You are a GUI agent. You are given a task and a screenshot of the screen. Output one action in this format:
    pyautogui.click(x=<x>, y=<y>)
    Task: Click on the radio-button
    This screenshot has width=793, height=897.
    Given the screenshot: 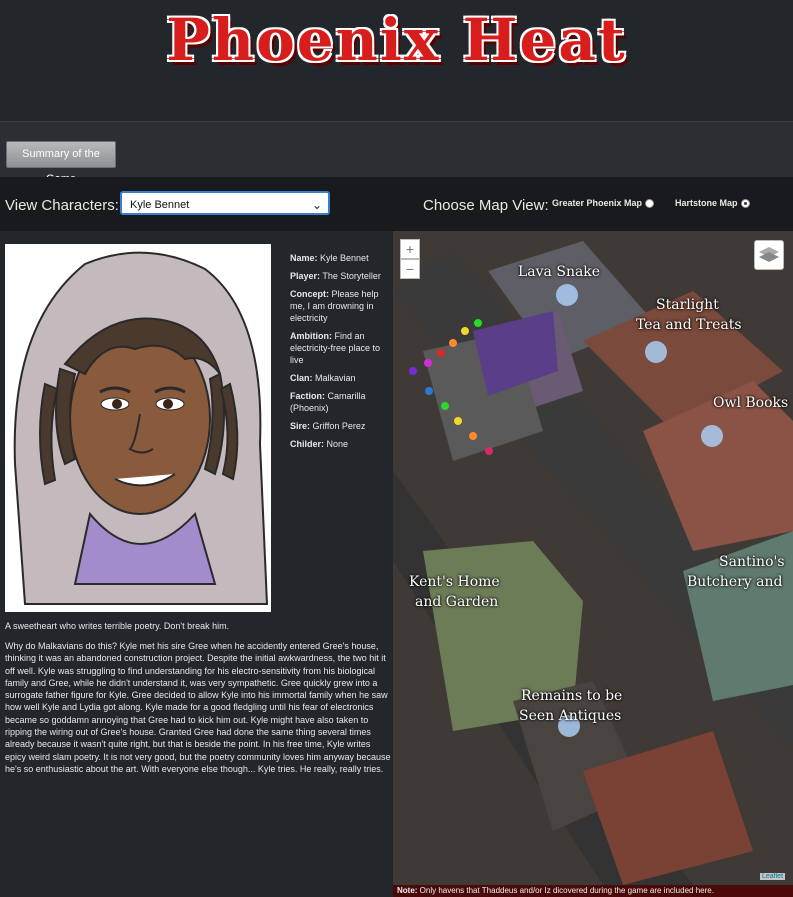 What is the action you would take?
    pyautogui.click(x=650, y=204)
    